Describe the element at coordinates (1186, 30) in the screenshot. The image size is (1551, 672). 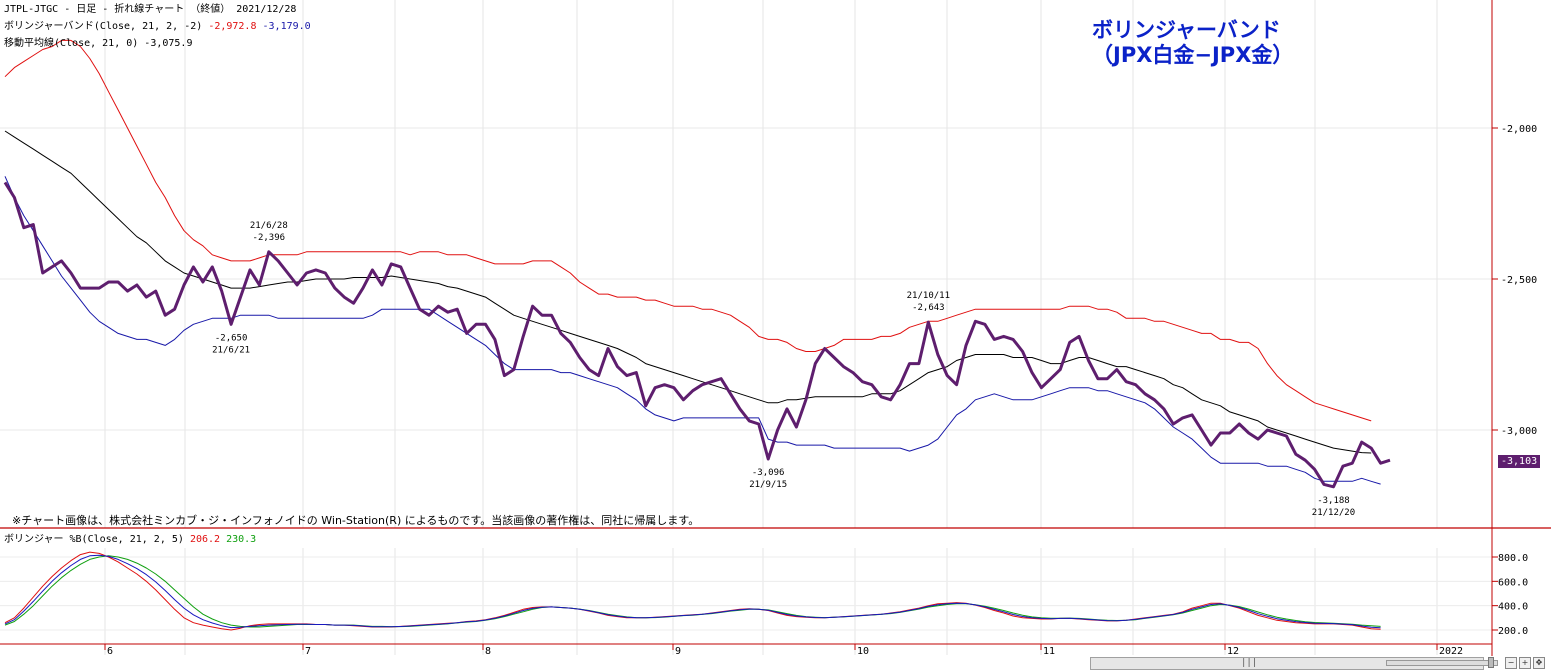
I see `overlay-title-line1: ボリンジャーバンド` at that location.